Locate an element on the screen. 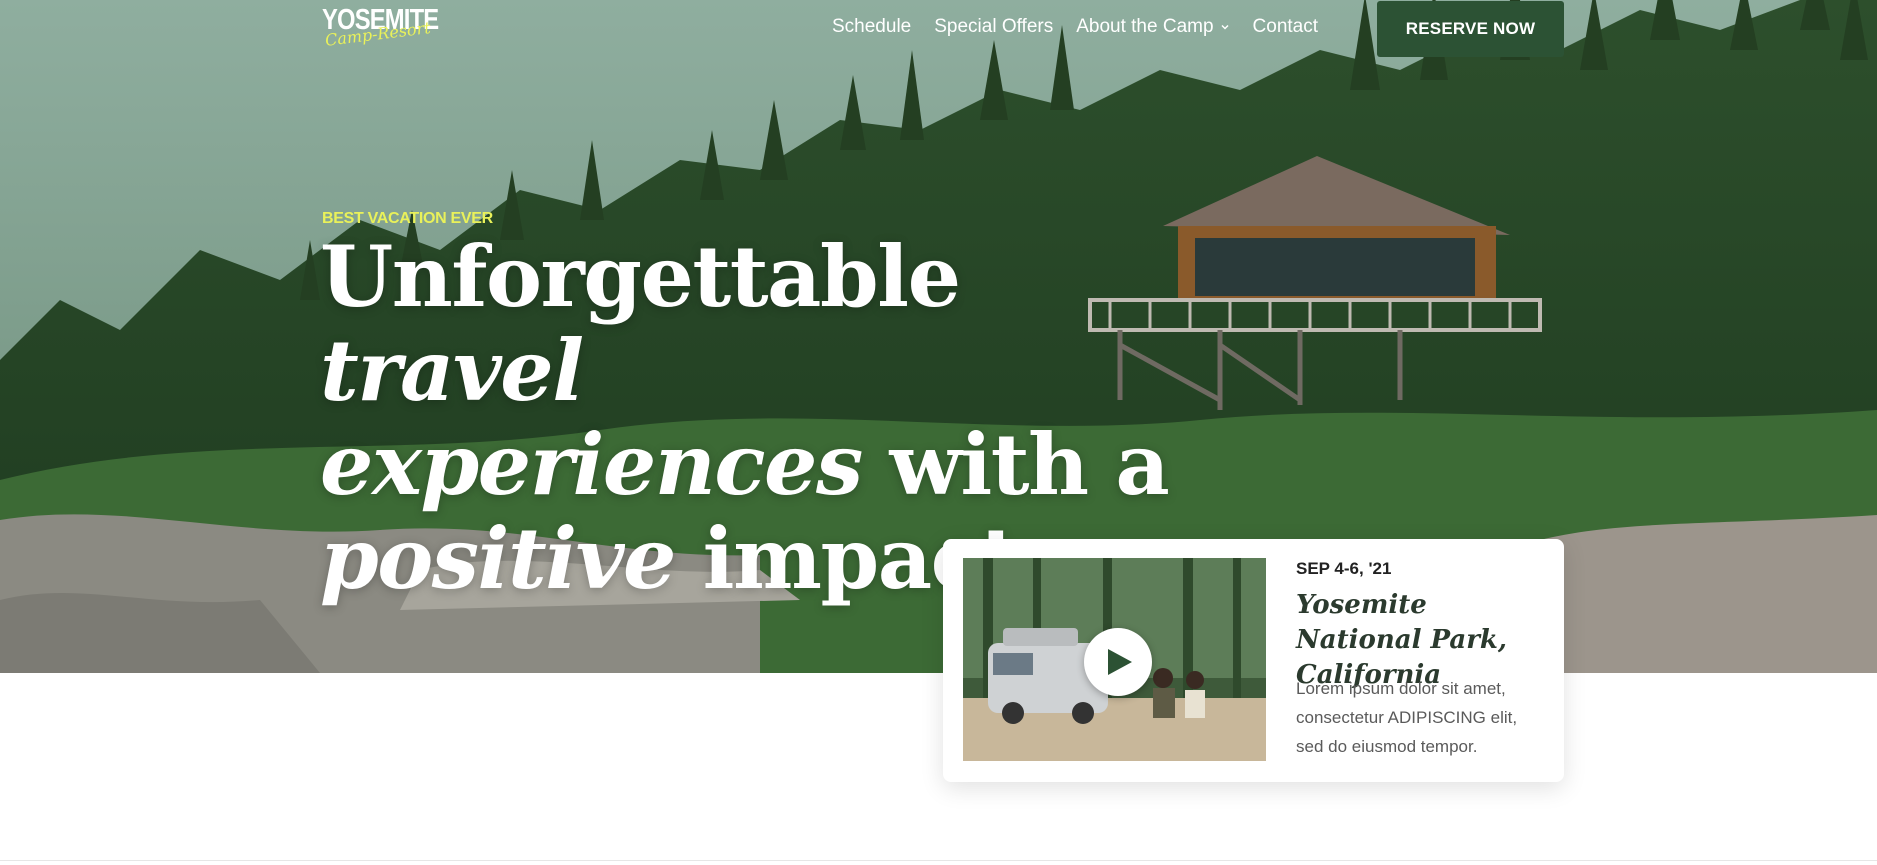  event-date: SEP 4-6, '21 is located at coordinates (1344, 568).